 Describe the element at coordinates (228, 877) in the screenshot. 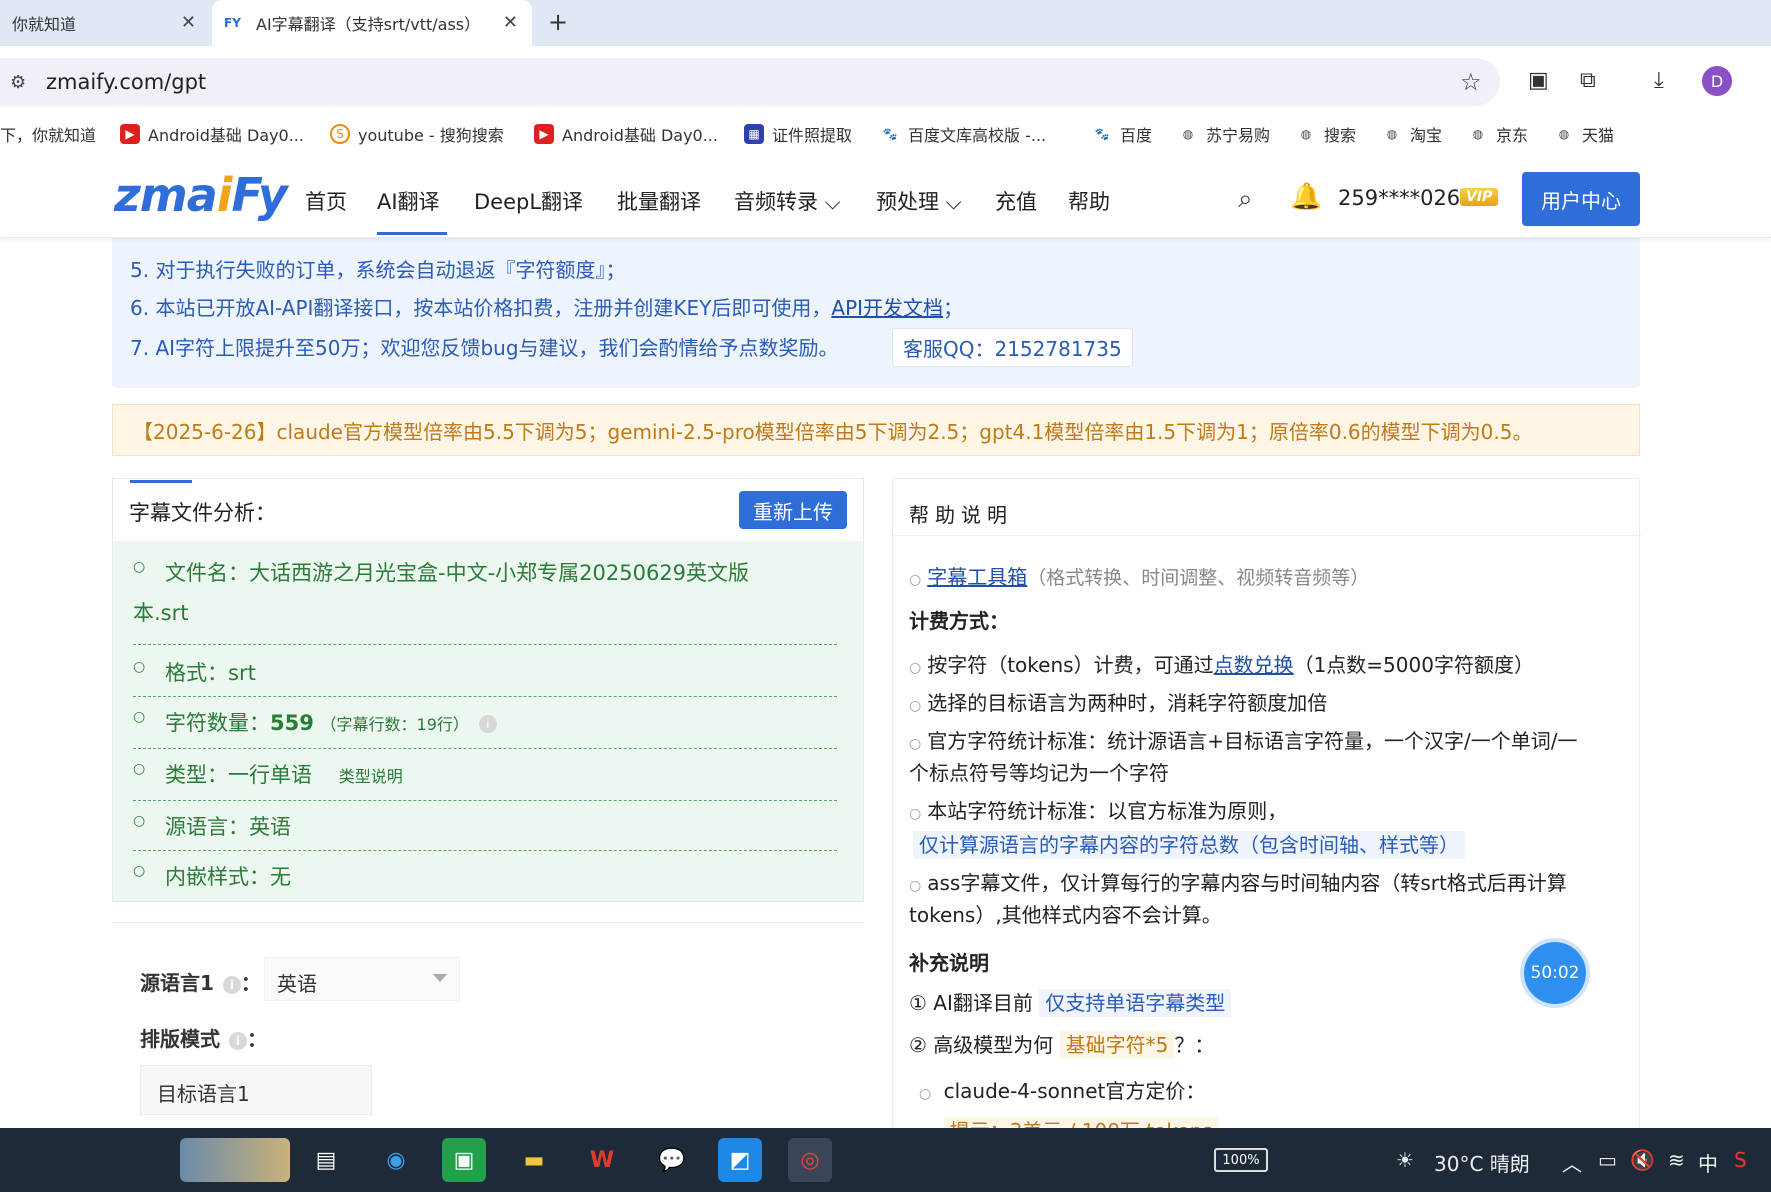

I see `embedded-style-value: 内嵌样式：无` at that location.